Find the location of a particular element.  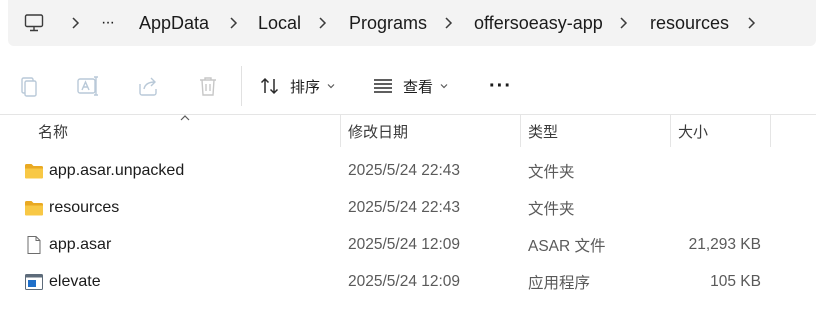

column-header-modified: 修改日期 is located at coordinates (378, 131).